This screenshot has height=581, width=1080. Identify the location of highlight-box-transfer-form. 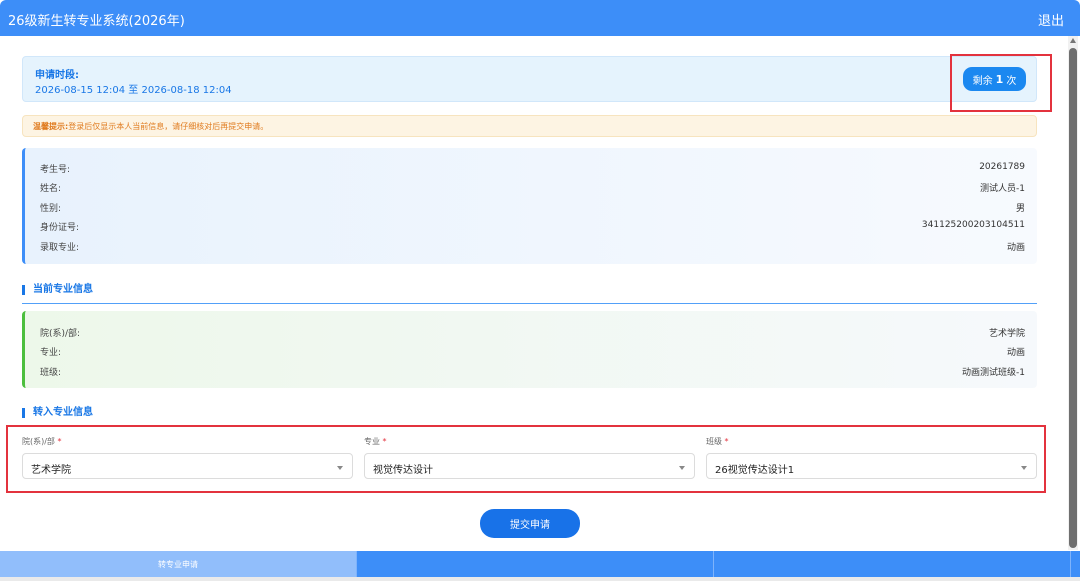
(526, 459).